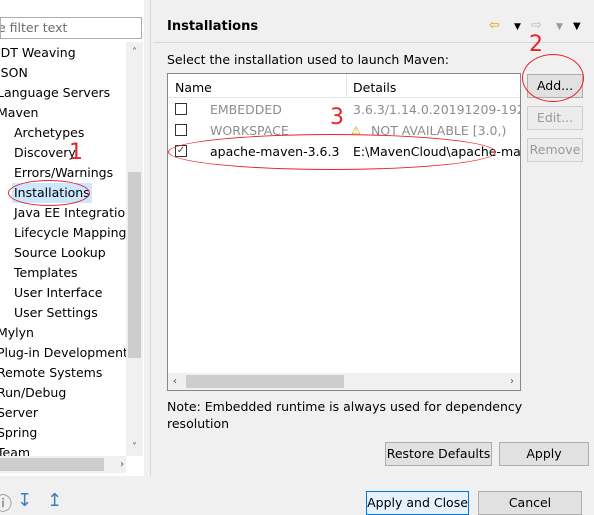 The image size is (594, 515). What do you see at coordinates (332, 152) in the screenshot?
I see `annotation-oval-maven-row` at bounding box center [332, 152].